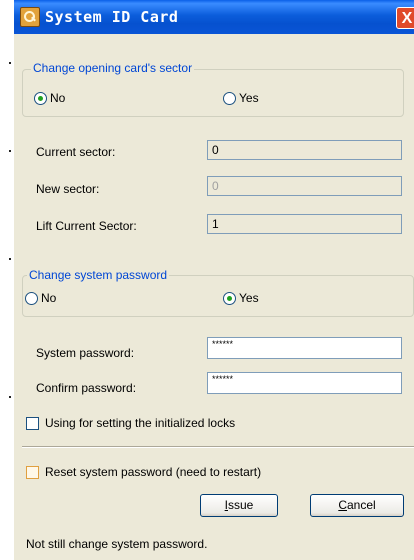  What do you see at coordinates (405, 18) in the screenshot?
I see `close-button: X` at bounding box center [405, 18].